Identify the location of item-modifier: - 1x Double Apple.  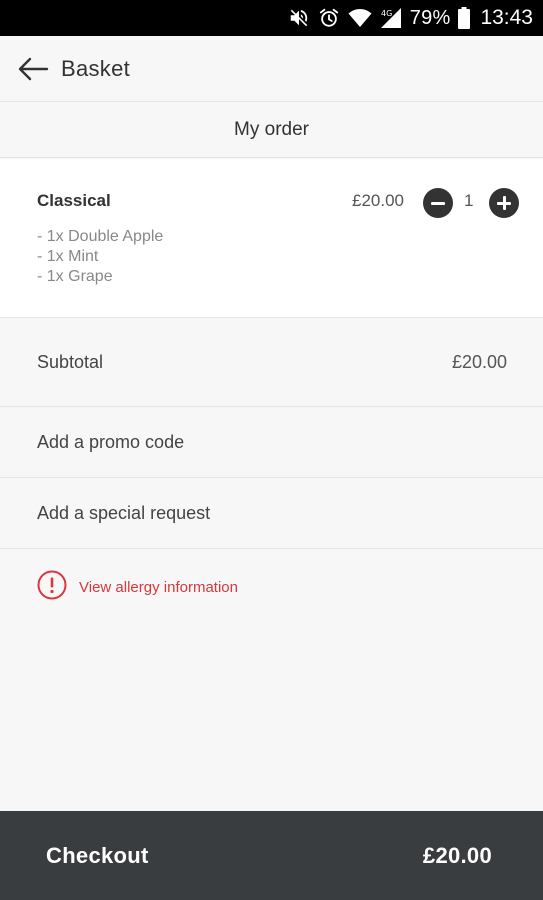
(100, 236).